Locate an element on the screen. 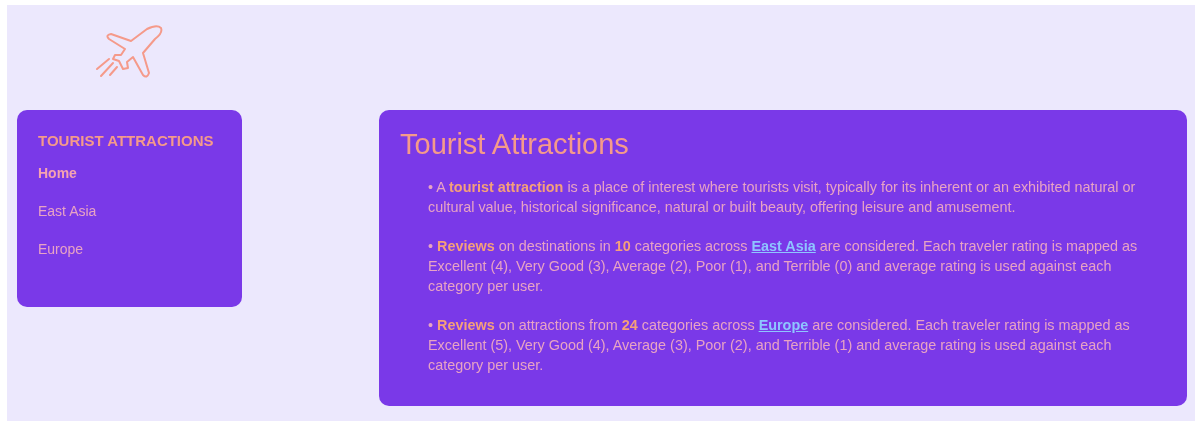 The height and width of the screenshot is (423, 1201). page-title: Tourist Attractions is located at coordinates (515, 144).